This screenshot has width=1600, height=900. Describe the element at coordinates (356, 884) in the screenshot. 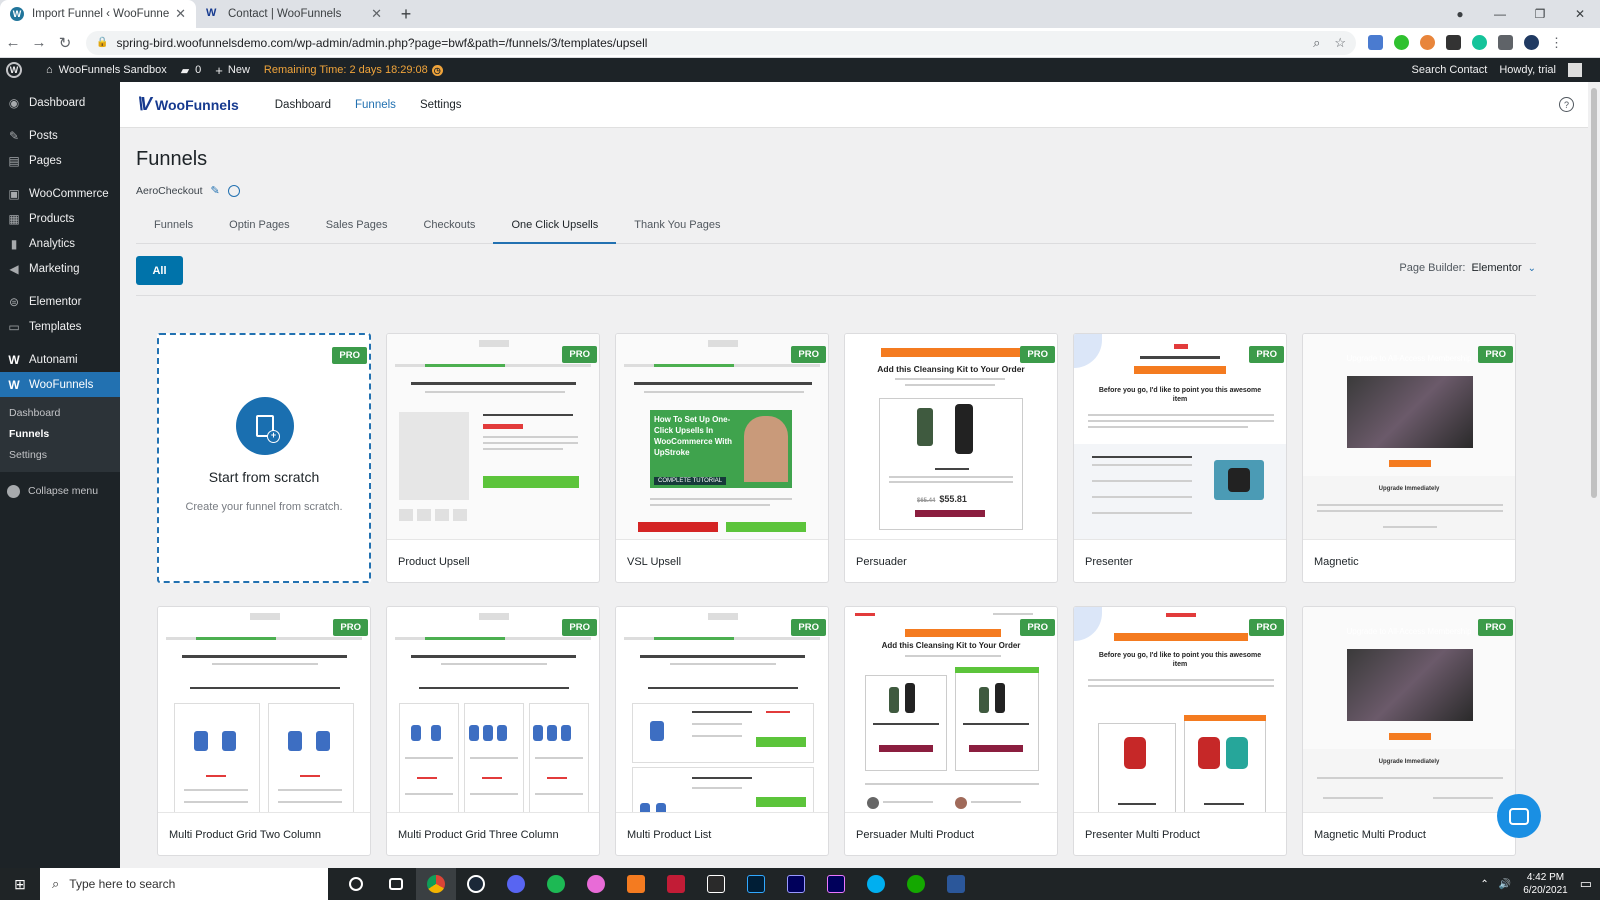

I see `cortana-icon` at that location.